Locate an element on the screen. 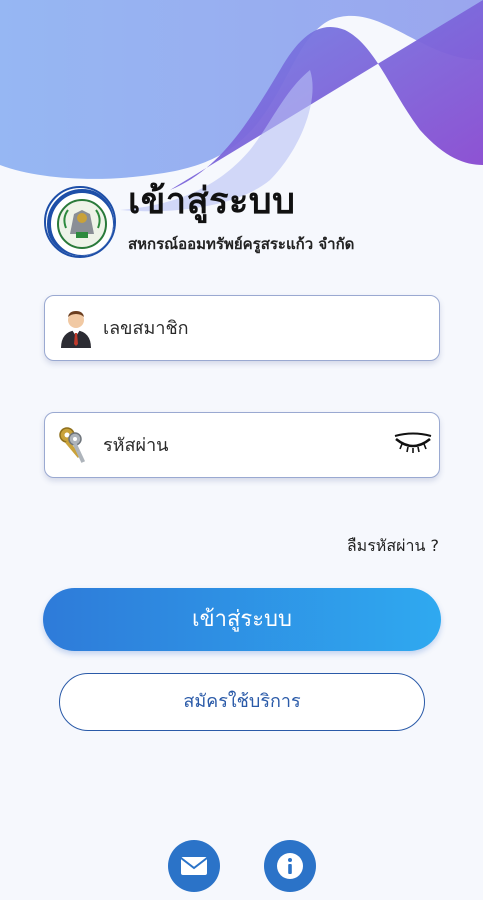 This screenshot has width=483, height=900. mail-icon is located at coordinates (194, 866).